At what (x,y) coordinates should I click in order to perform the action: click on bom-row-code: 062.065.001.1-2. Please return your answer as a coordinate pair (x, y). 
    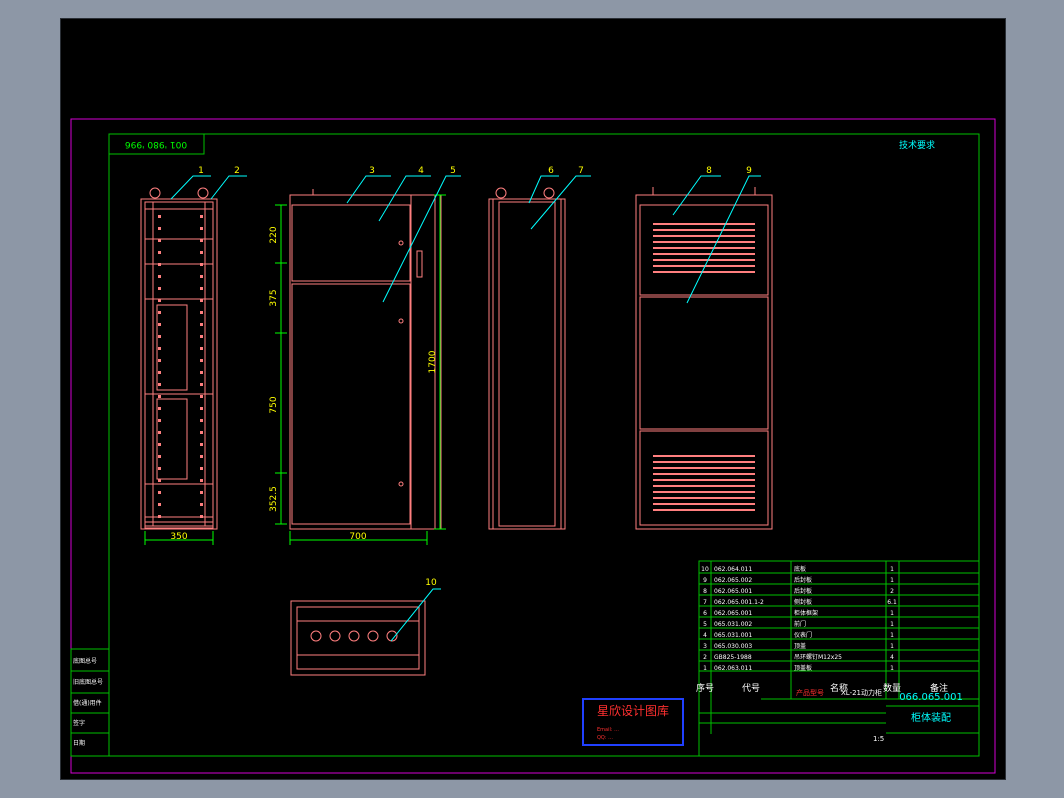
    Looking at the image, I should click on (739, 602).